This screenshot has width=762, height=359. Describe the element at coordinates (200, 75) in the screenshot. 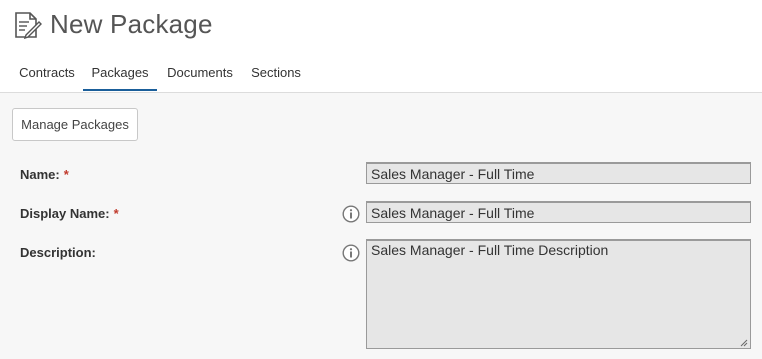

I see `tab-documents: Documents` at that location.